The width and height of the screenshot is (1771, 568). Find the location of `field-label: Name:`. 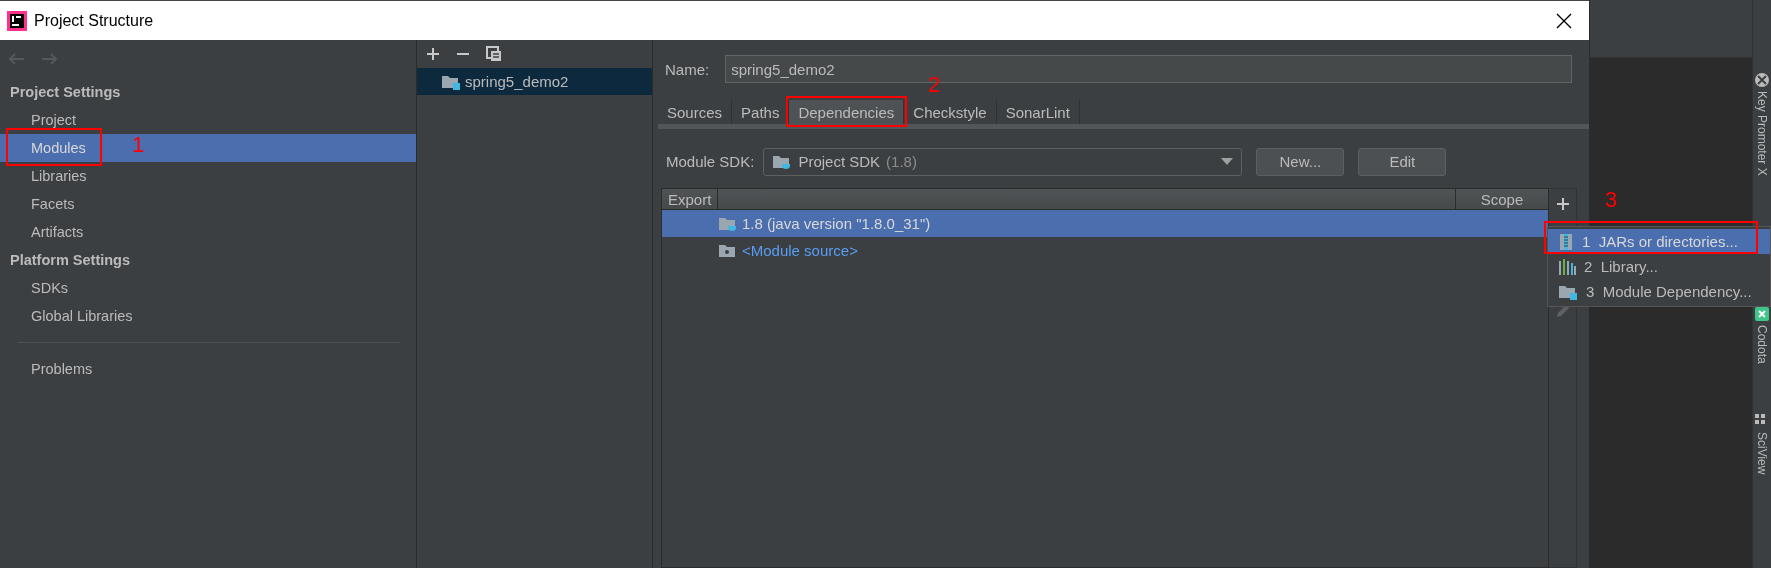

field-label: Name: is located at coordinates (687, 69).